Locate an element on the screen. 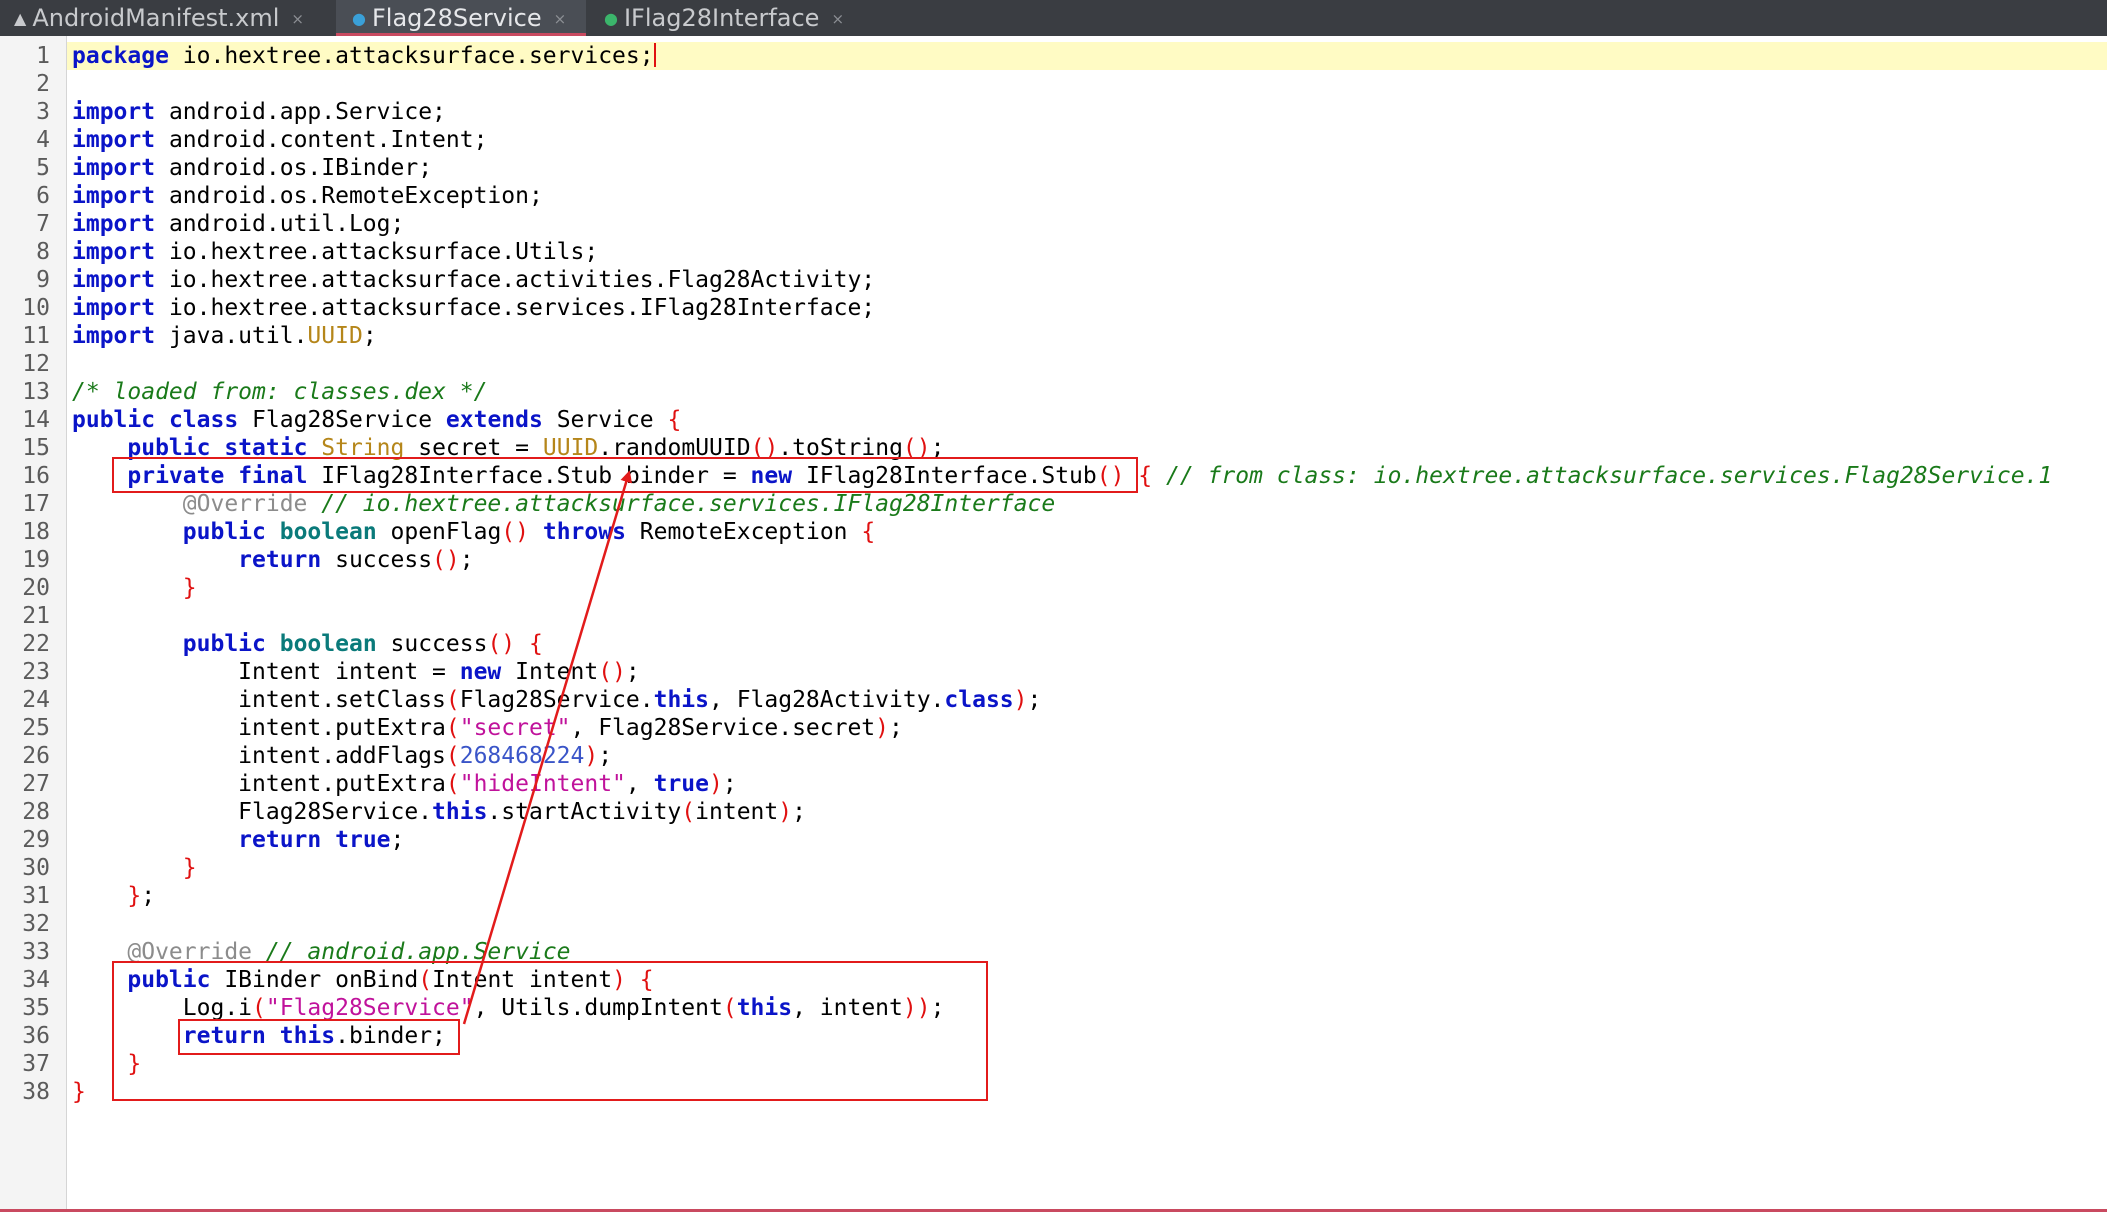 The height and width of the screenshot is (1212, 2107). line-number: 30 is located at coordinates (36, 868).